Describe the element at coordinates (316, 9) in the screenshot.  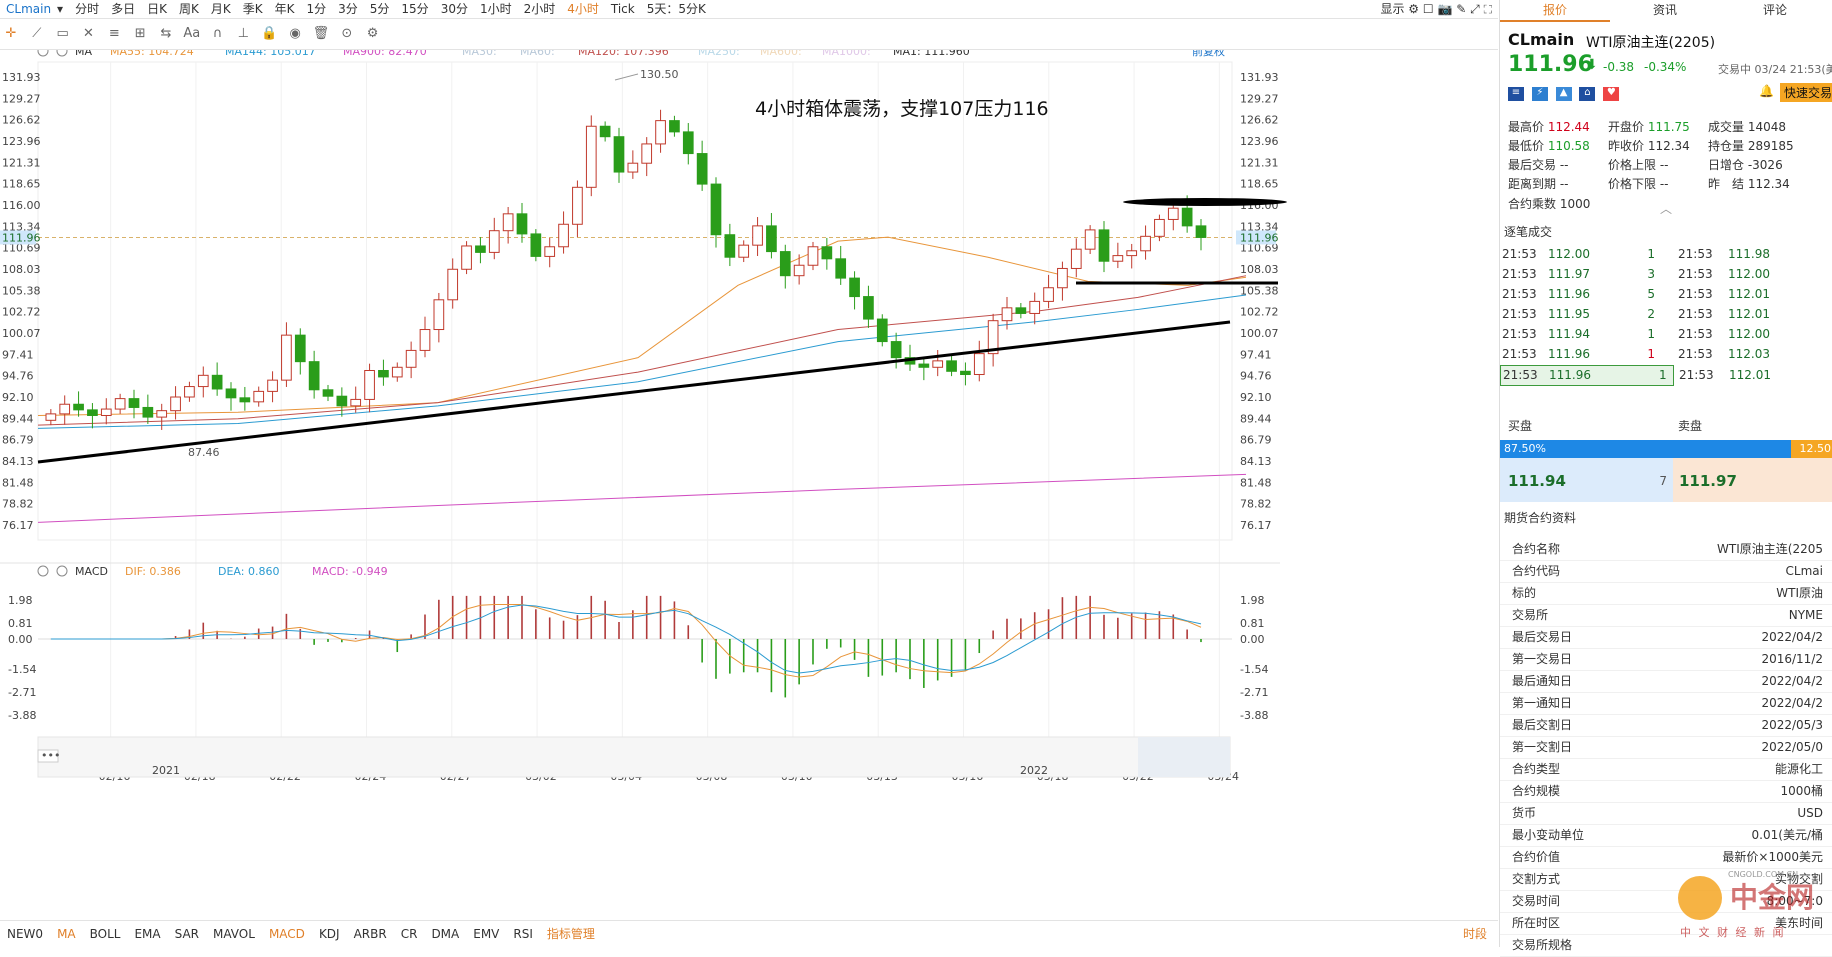
I see `period-tab-7: 1分` at that location.